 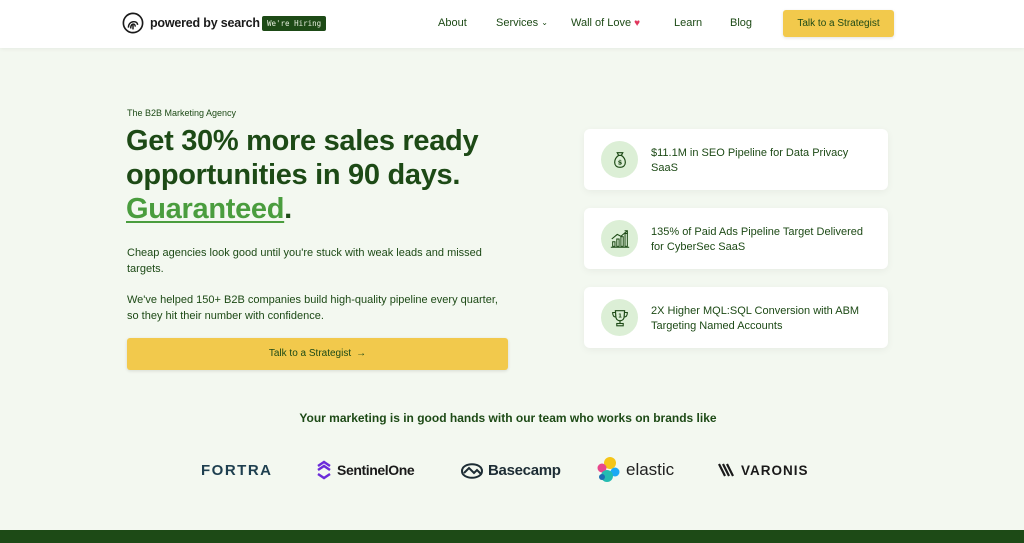 I want to click on header-cta-button: Talk to a Strategist, so click(x=838, y=23).